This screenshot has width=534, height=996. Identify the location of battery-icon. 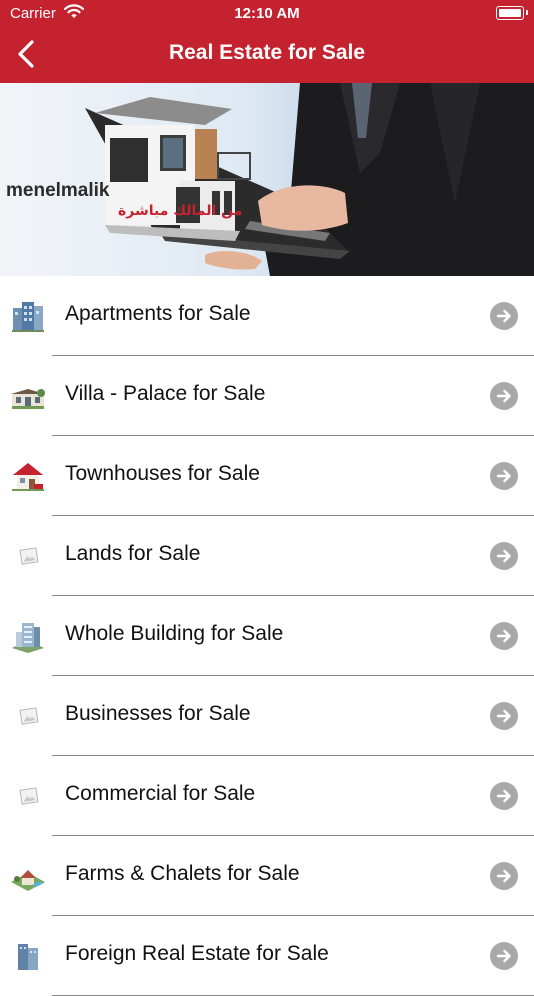
(512, 13).